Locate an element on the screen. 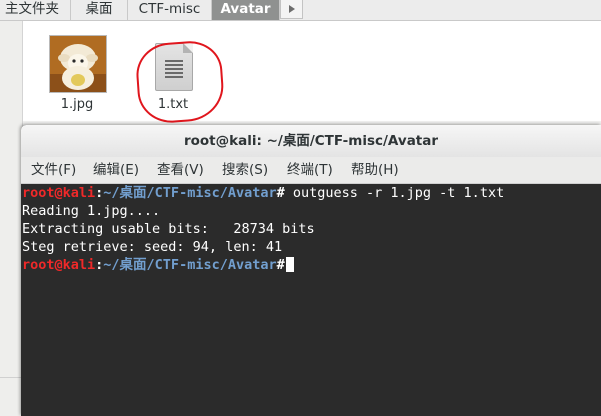  image-thumbnail is located at coordinates (78, 64).